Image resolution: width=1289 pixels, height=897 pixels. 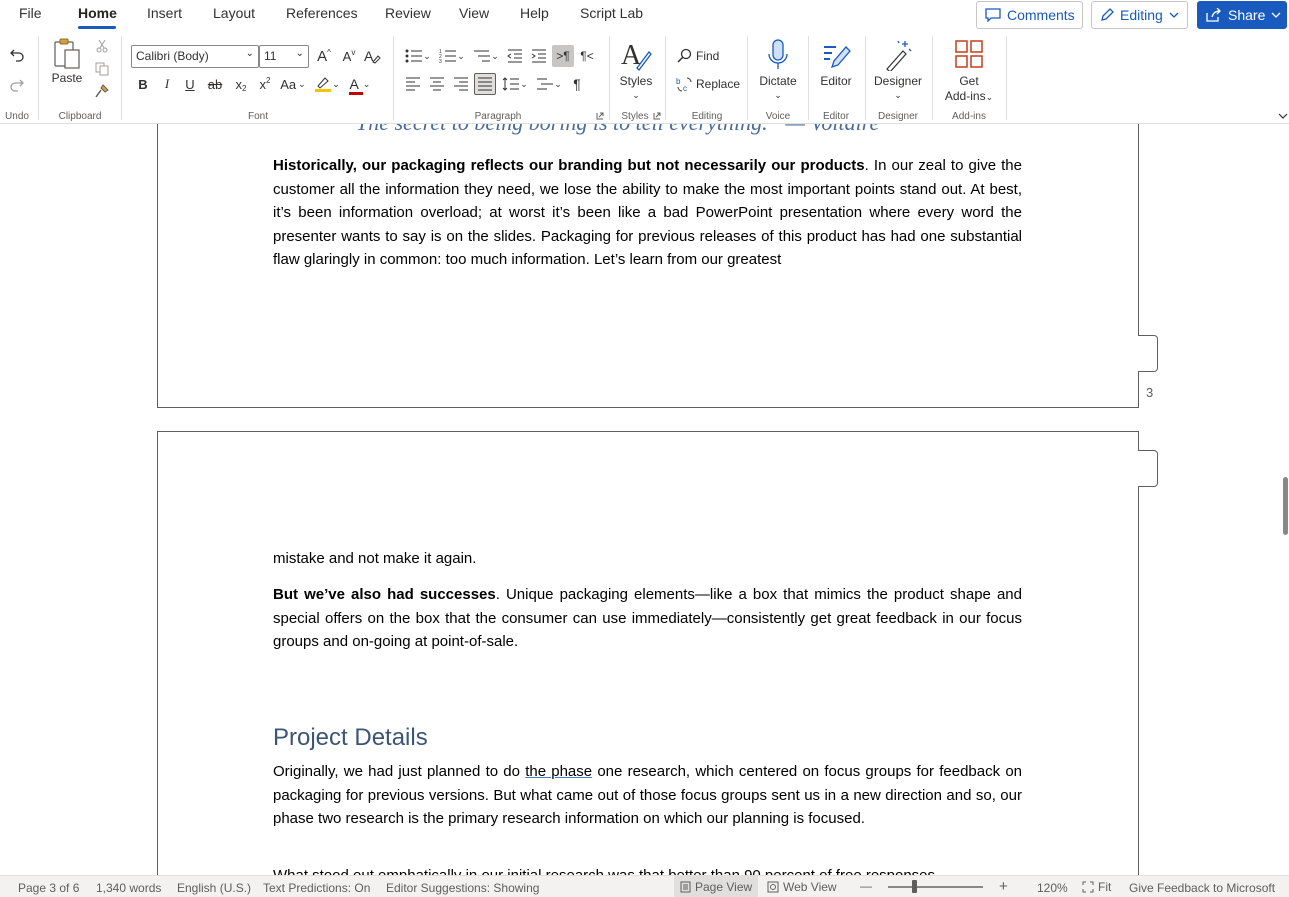 I want to click on text-predictions-status: Text Predictions: On, so click(x=316, y=888).